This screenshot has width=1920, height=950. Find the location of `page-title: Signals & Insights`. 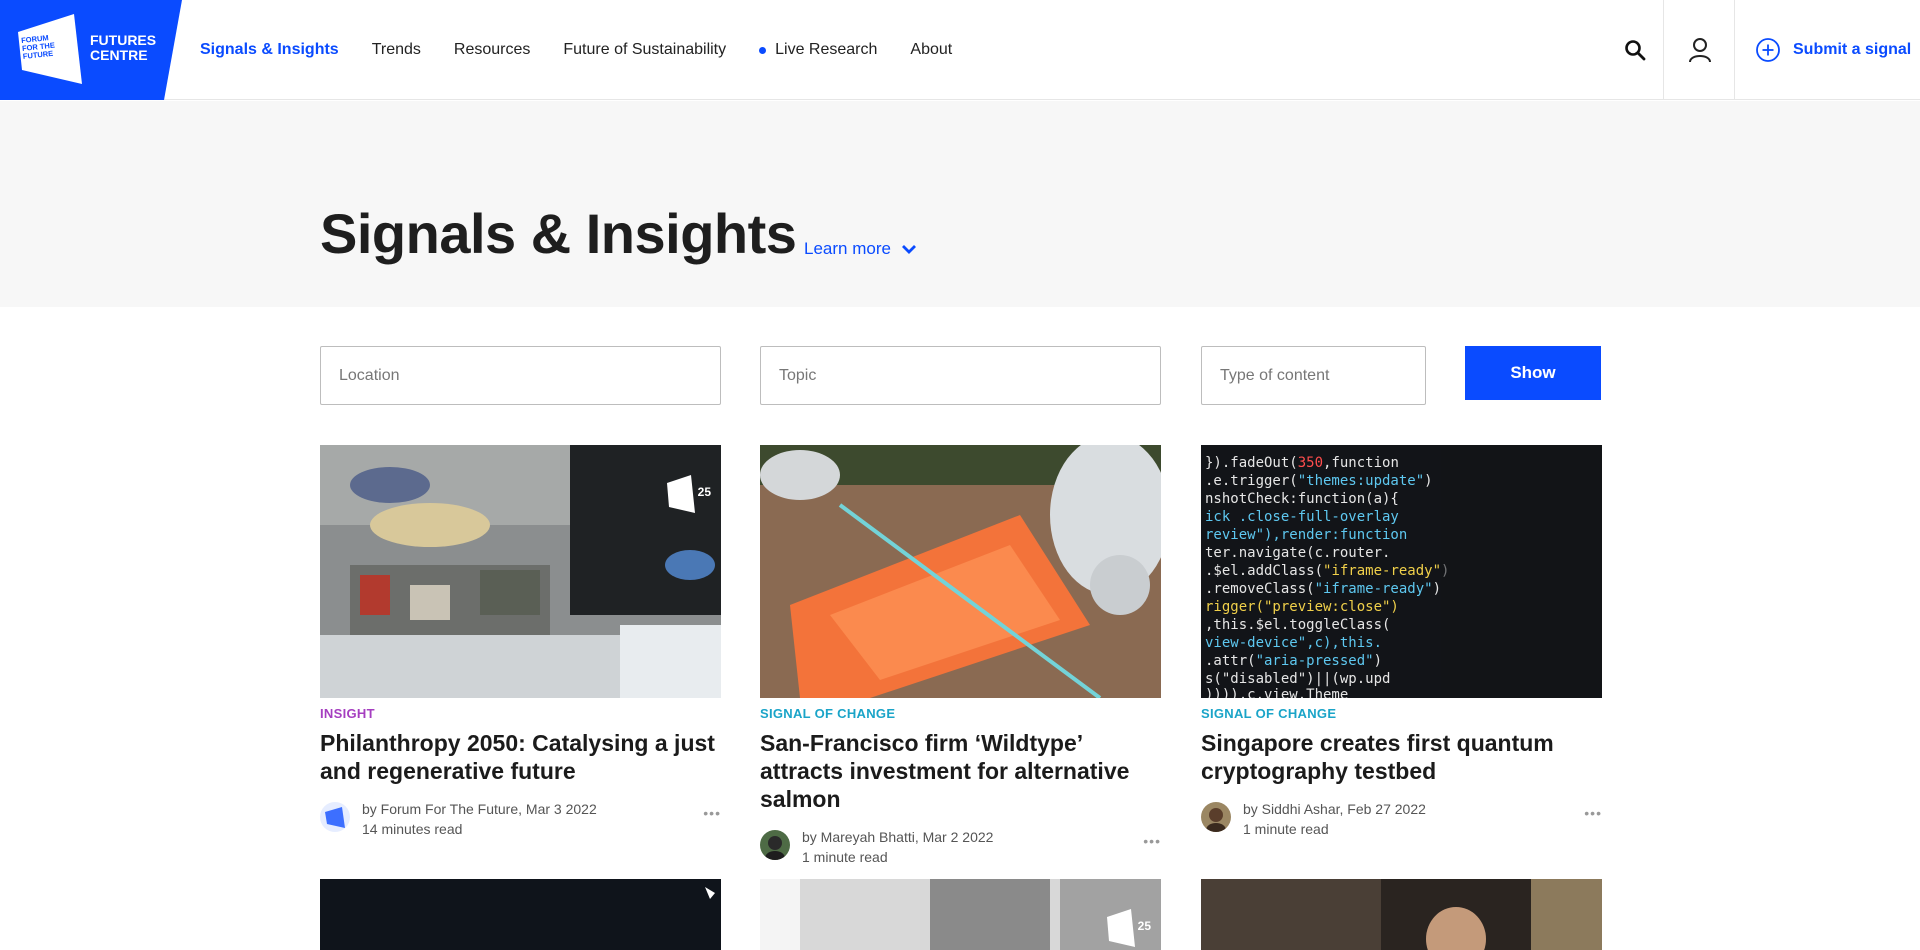

page-title: Signals & Insights is located at coordinates (558, 233).